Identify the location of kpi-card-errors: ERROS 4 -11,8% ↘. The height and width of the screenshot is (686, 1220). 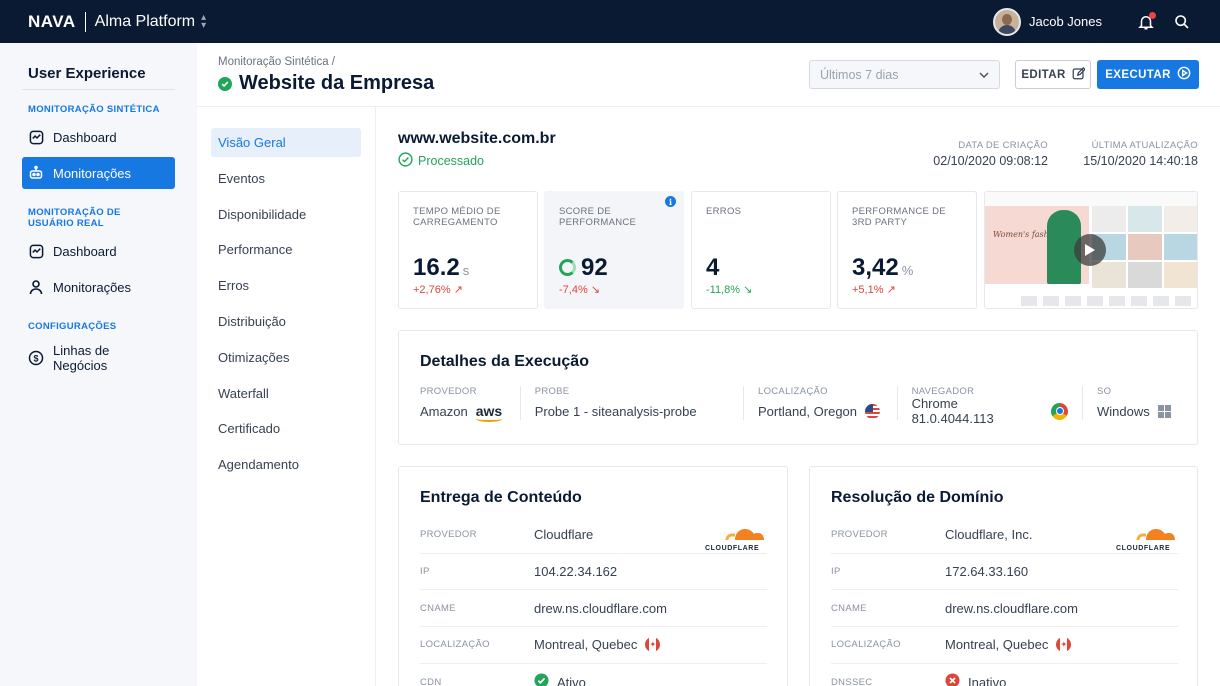
(761, 250).